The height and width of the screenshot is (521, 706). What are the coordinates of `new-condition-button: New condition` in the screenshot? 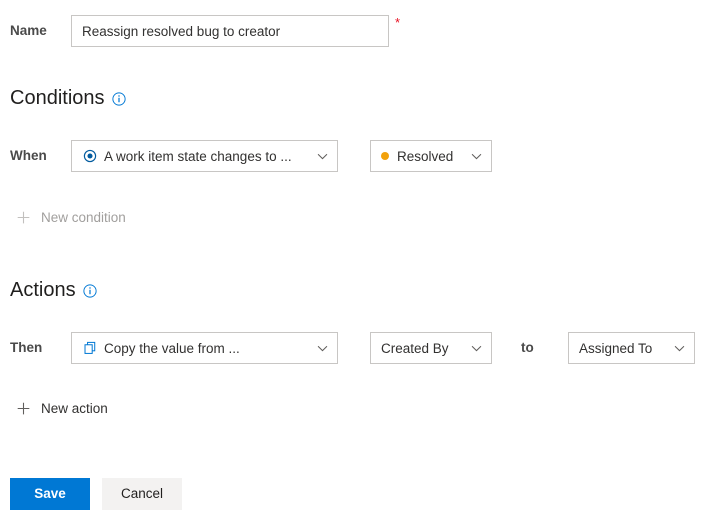 It's located at (71, 217).